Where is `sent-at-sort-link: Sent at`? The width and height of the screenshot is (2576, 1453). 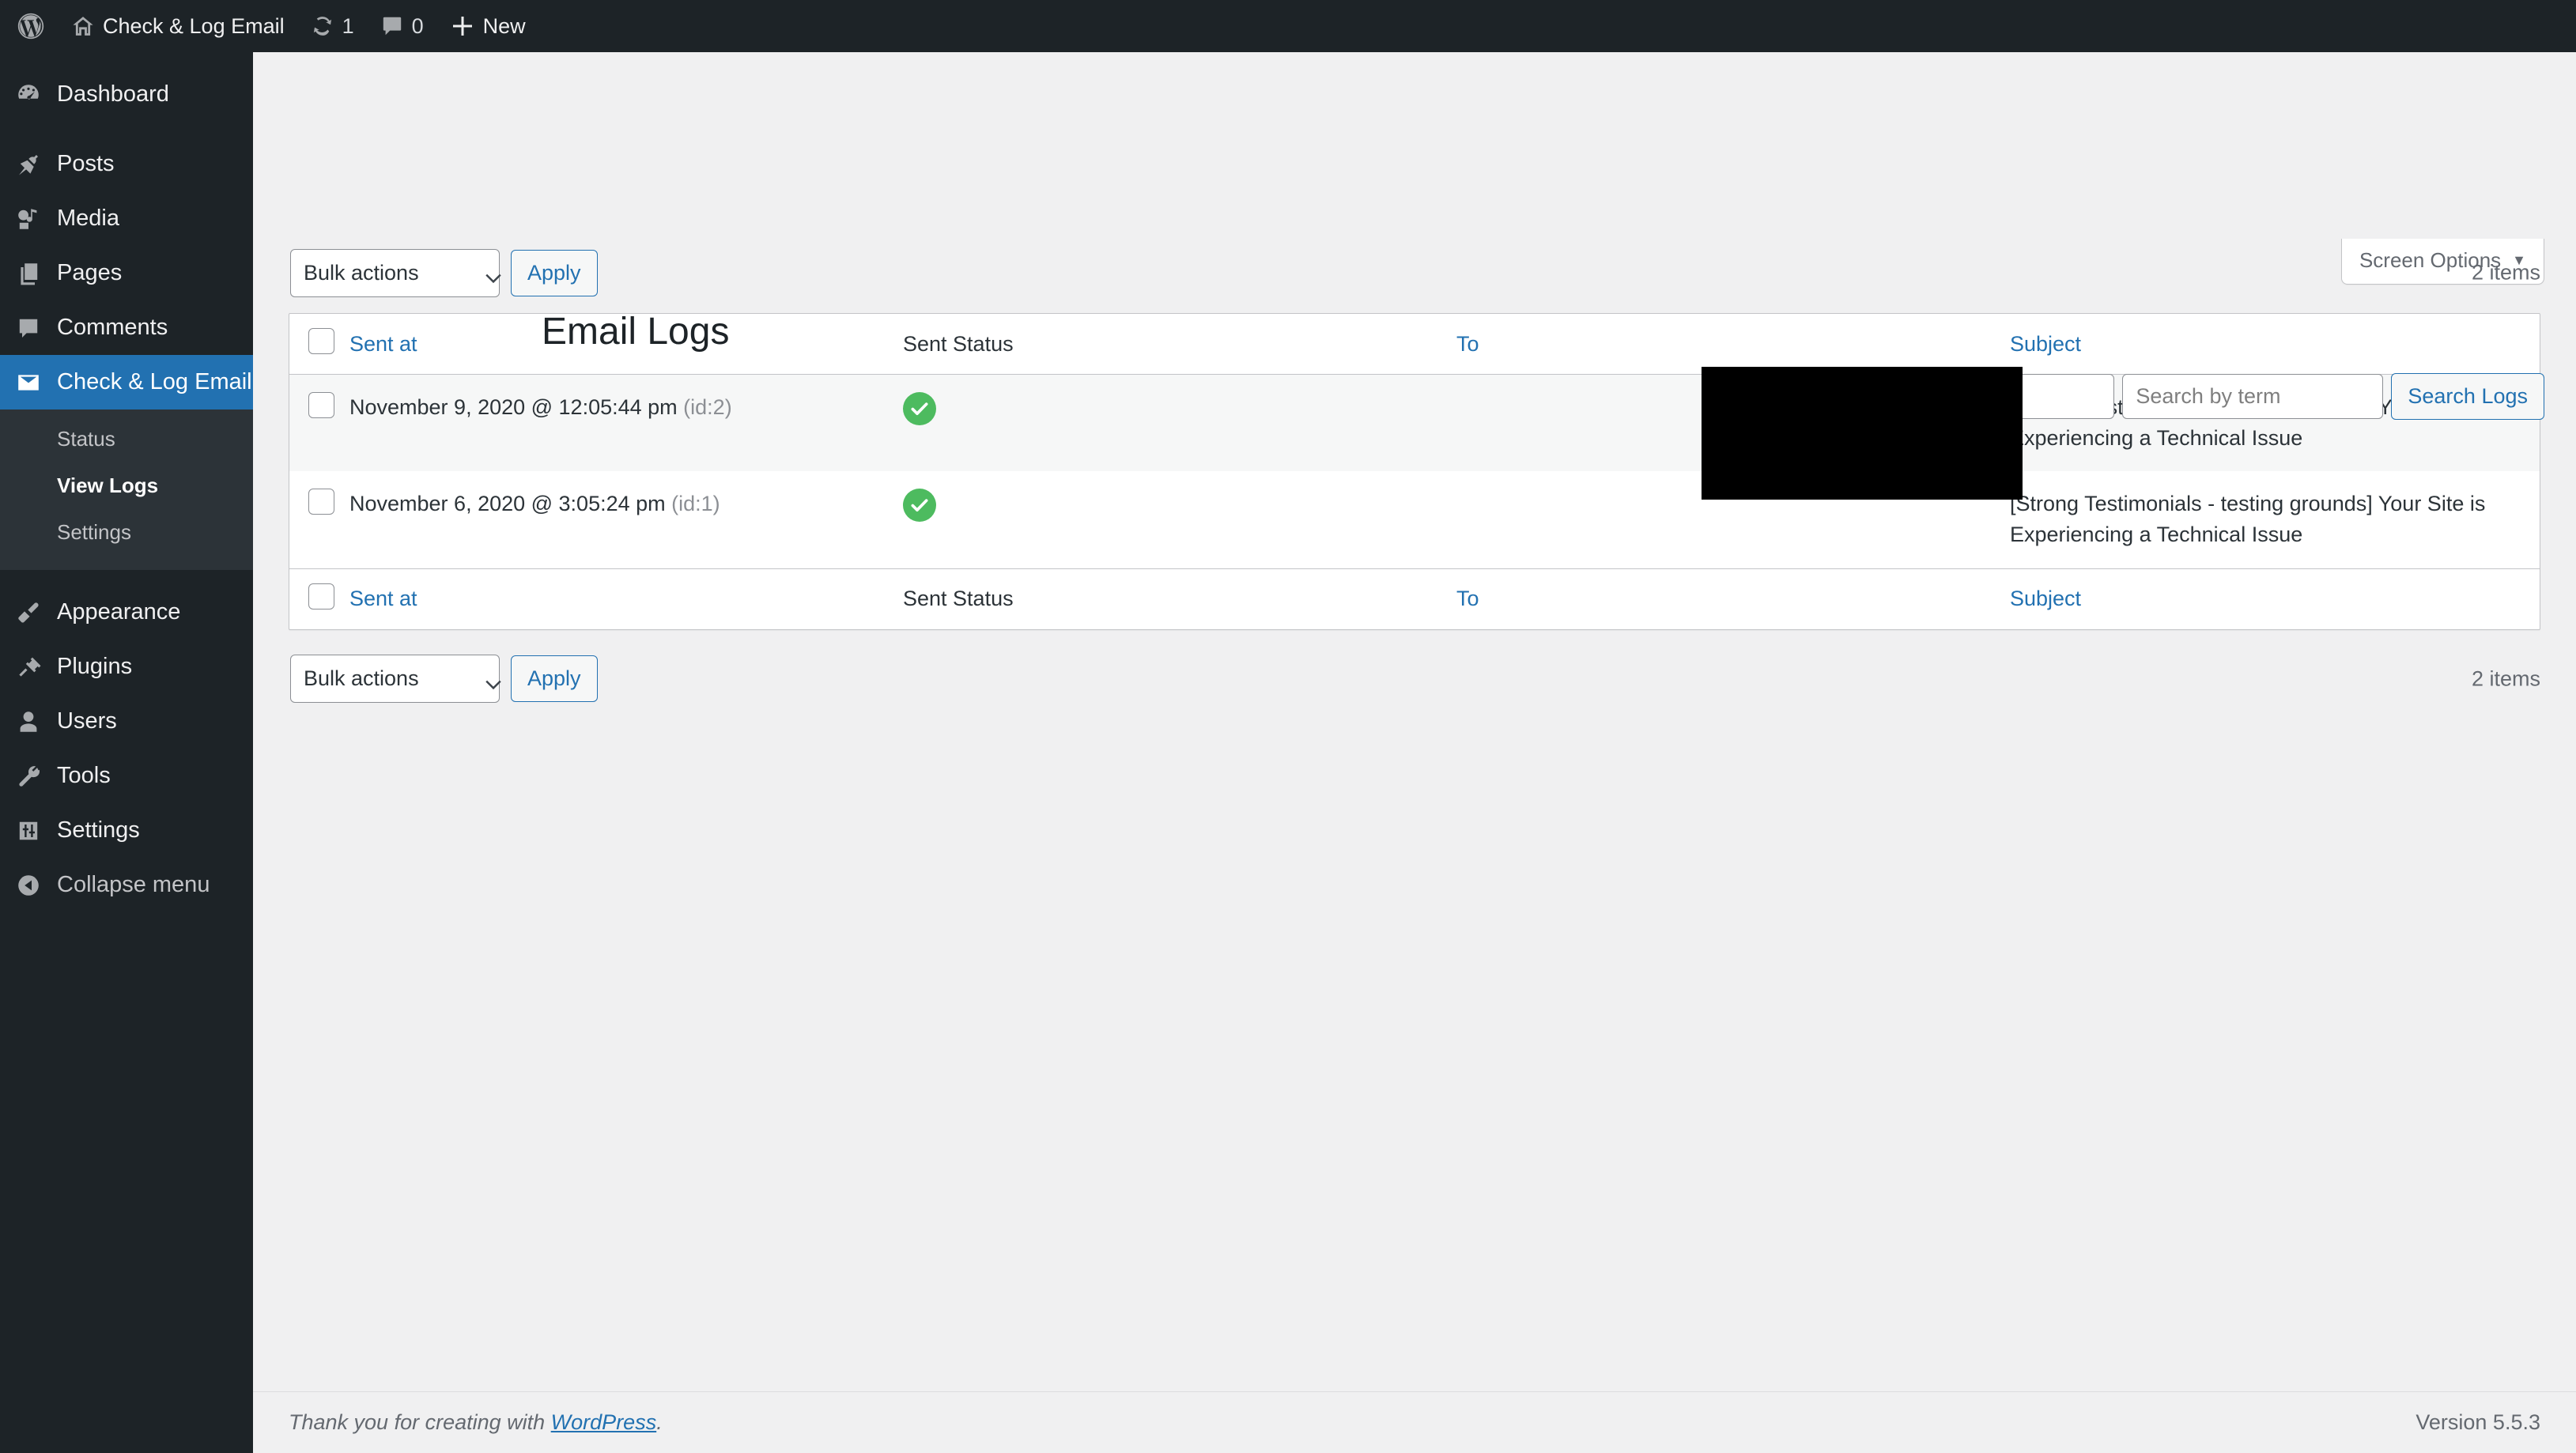
sent-at-sort-link: Sent at is located at coordinates (383, 344).